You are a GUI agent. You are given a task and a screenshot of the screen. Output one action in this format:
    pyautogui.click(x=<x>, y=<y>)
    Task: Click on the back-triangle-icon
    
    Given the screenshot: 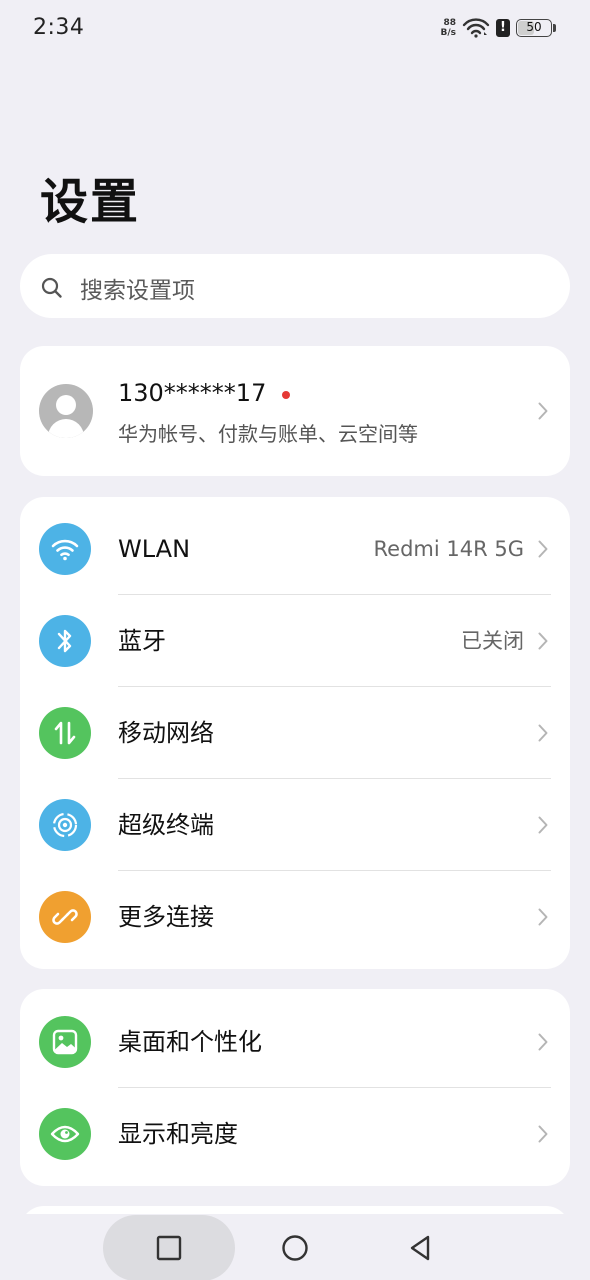 What is the action you would take?
    pyautogui.click(x=420, y=1248)
    